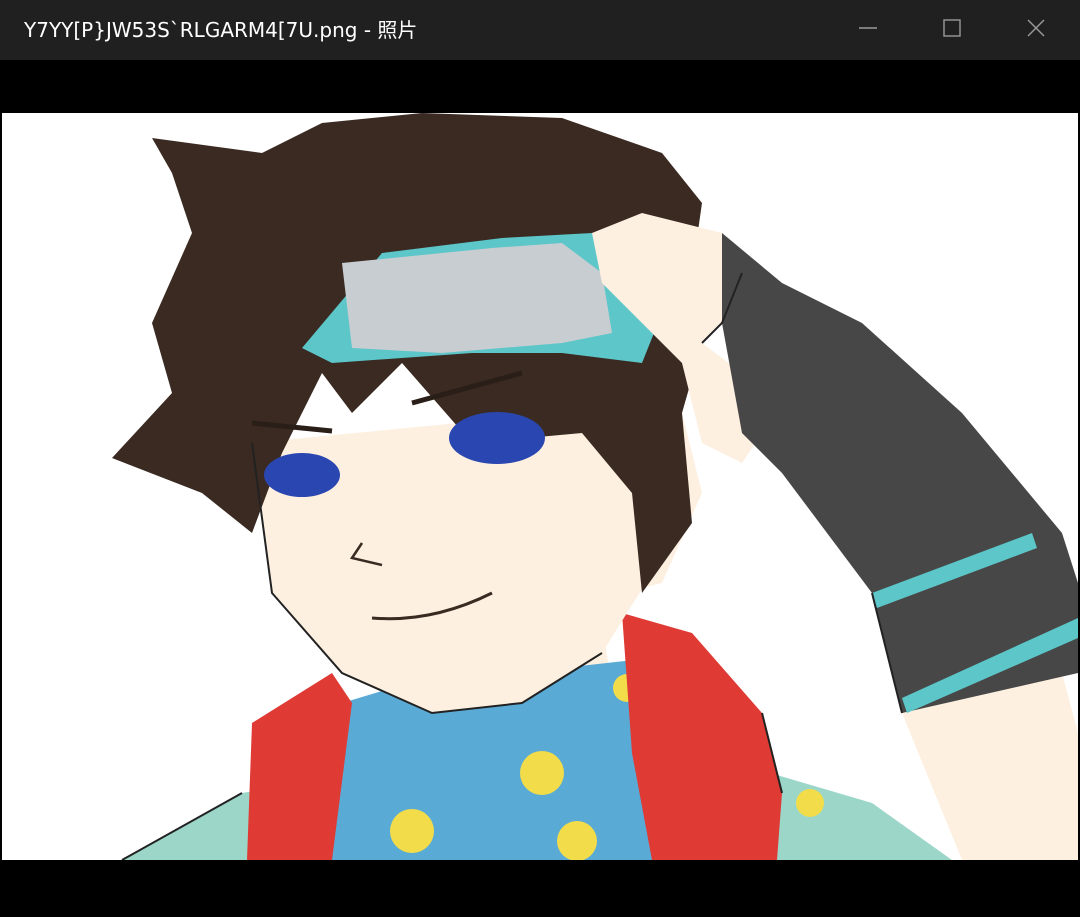 This screenshot has height=917, width=1080. I want to click on left-eye, so click(302, 475).